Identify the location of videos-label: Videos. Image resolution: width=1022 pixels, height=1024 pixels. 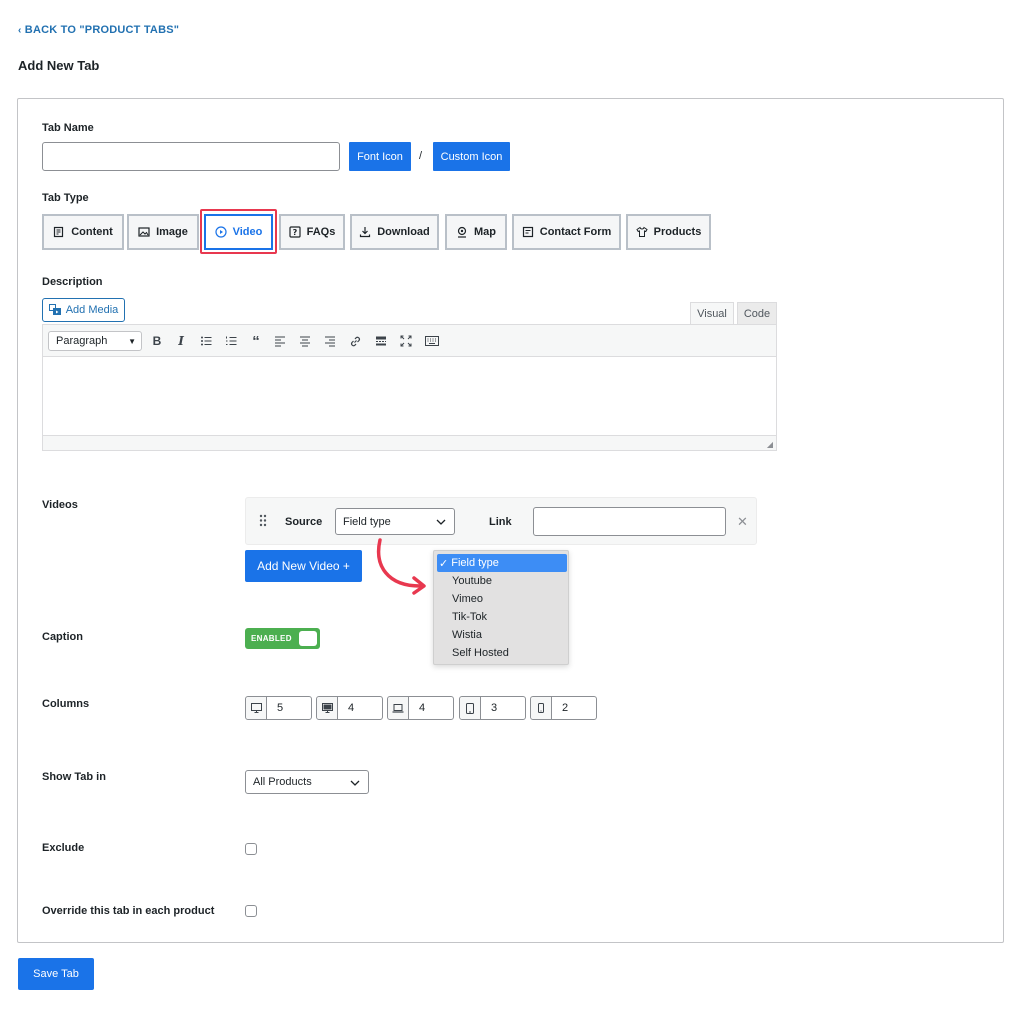
(60, 505).